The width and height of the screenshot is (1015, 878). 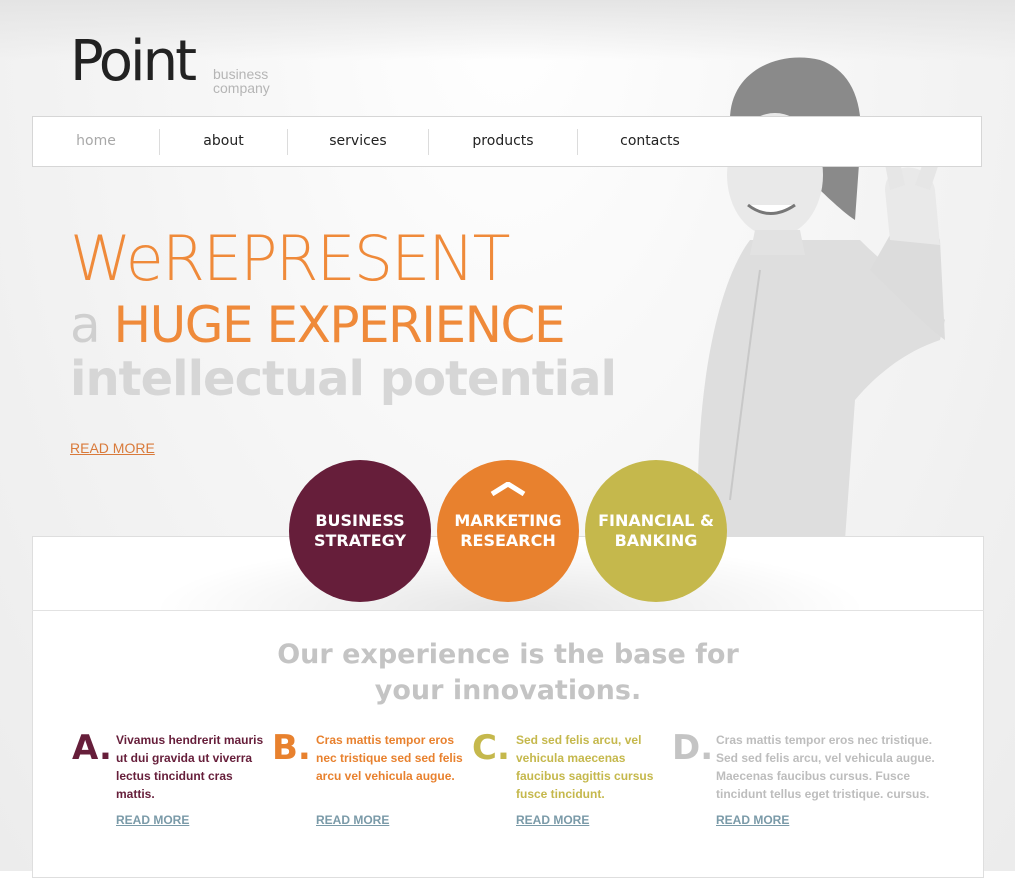 What do you see at coordinates (508, 489) in the screenshot?
I see `chevron-up-icon` at bounding box center [508, 489].